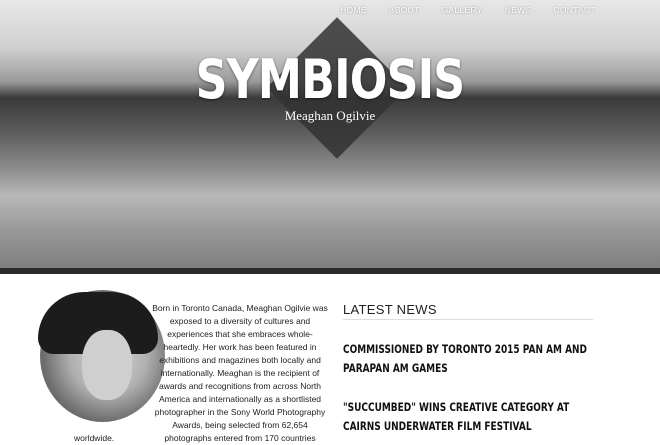 The width and height of the screenshot is (660, 445). I want to click on nav-gallery: GALLERY, so click(462, 10).